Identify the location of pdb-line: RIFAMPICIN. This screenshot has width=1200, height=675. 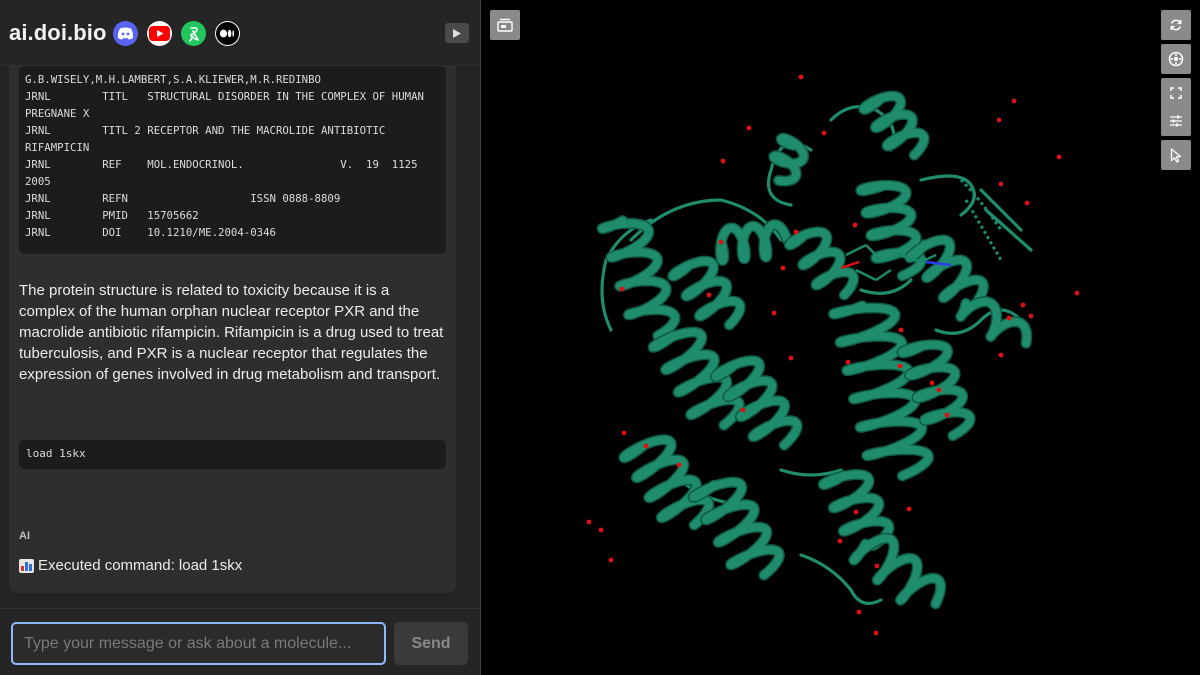
(57, 147).